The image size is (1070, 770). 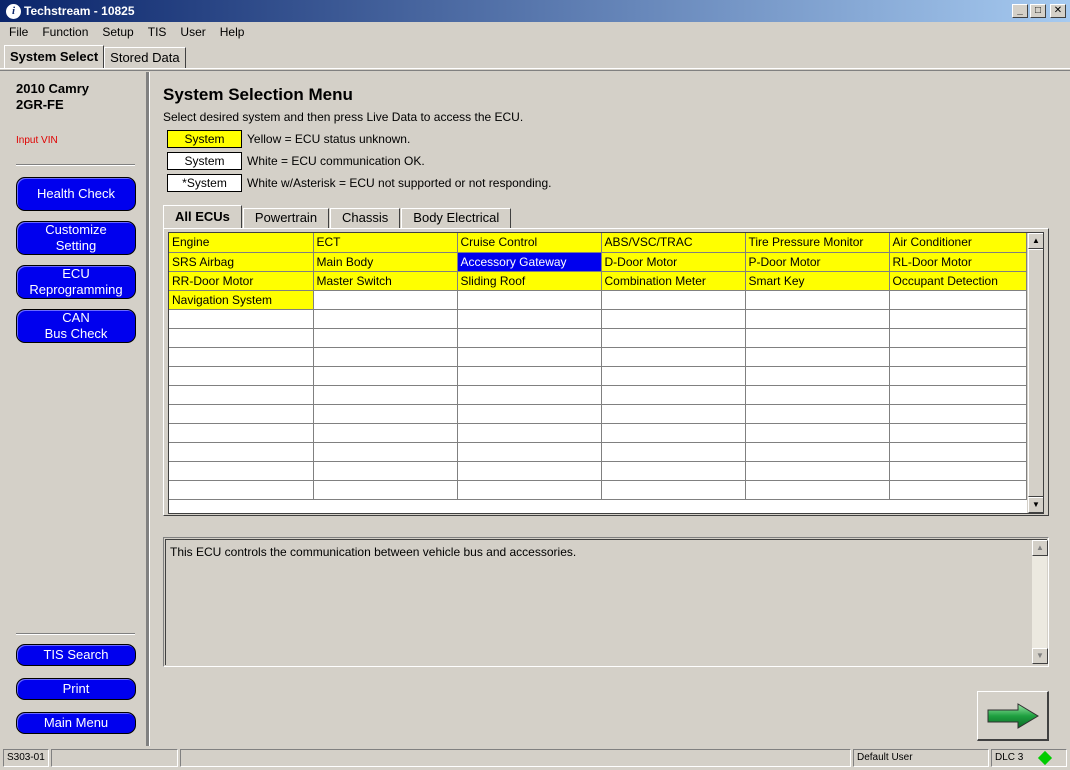 What do you see at coordinates (204, 161) in the screenshot?
I see `legend-box-white: System` at bounding box center [204, 161].